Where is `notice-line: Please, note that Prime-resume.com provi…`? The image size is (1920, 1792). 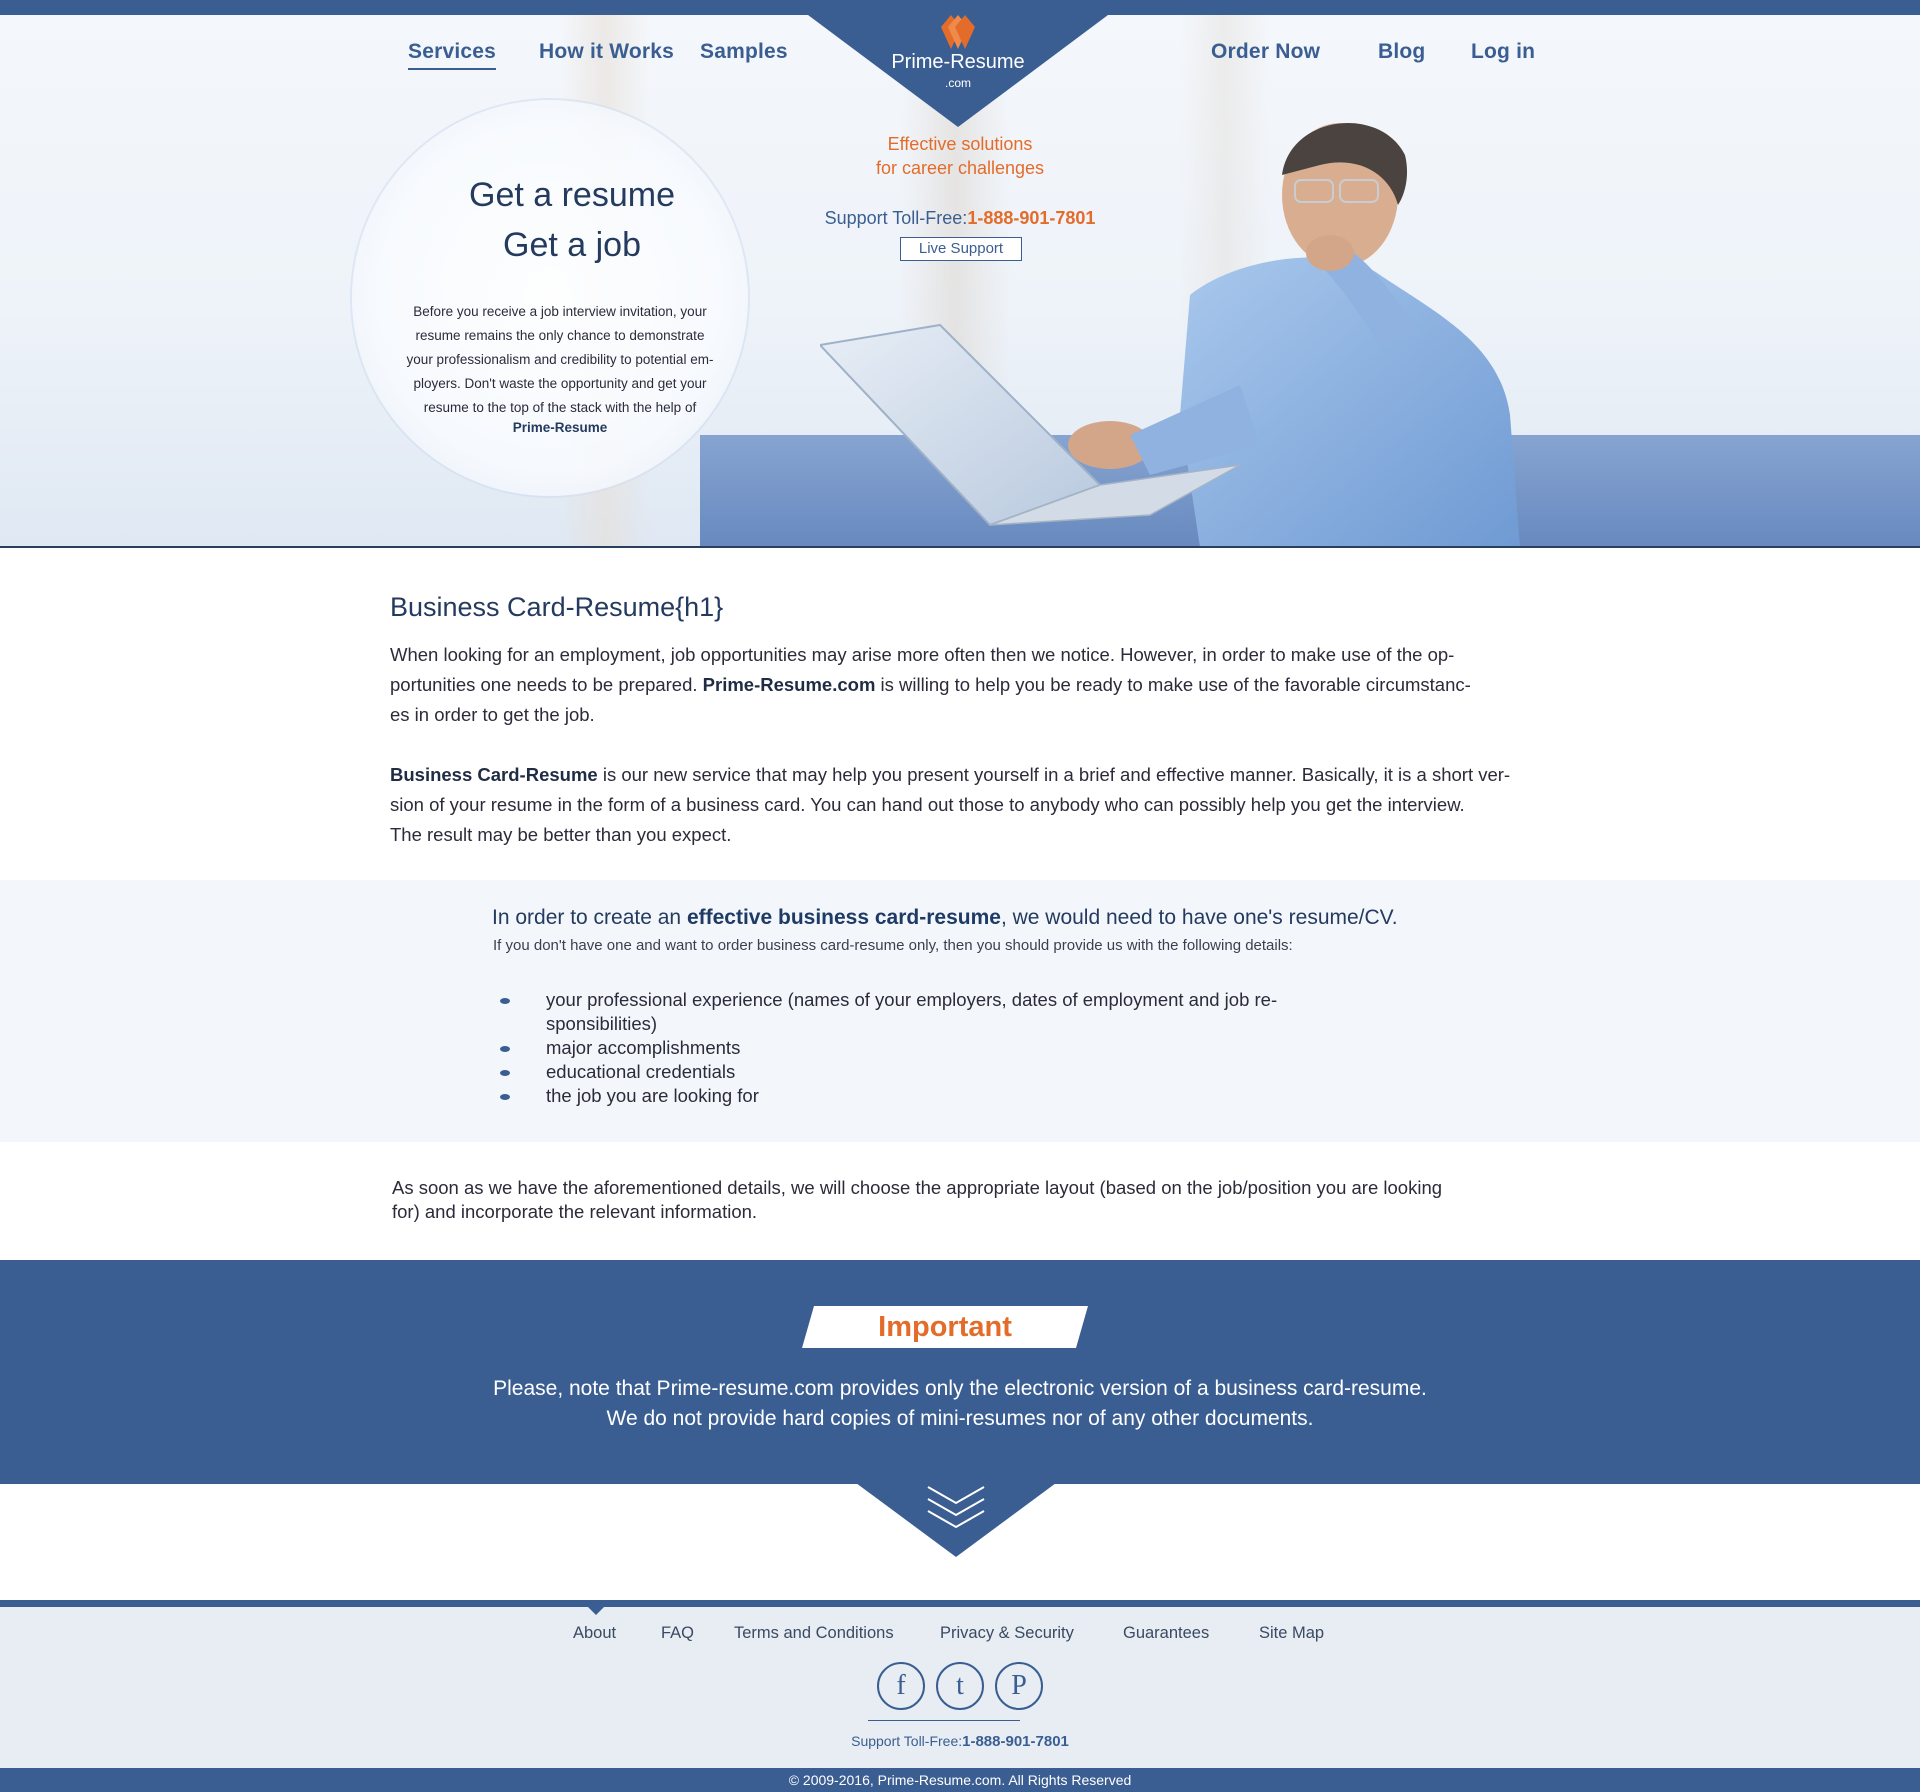 notice-line: Please, note that Prime-resume.com provi… is located at coordinates (960, 1388).